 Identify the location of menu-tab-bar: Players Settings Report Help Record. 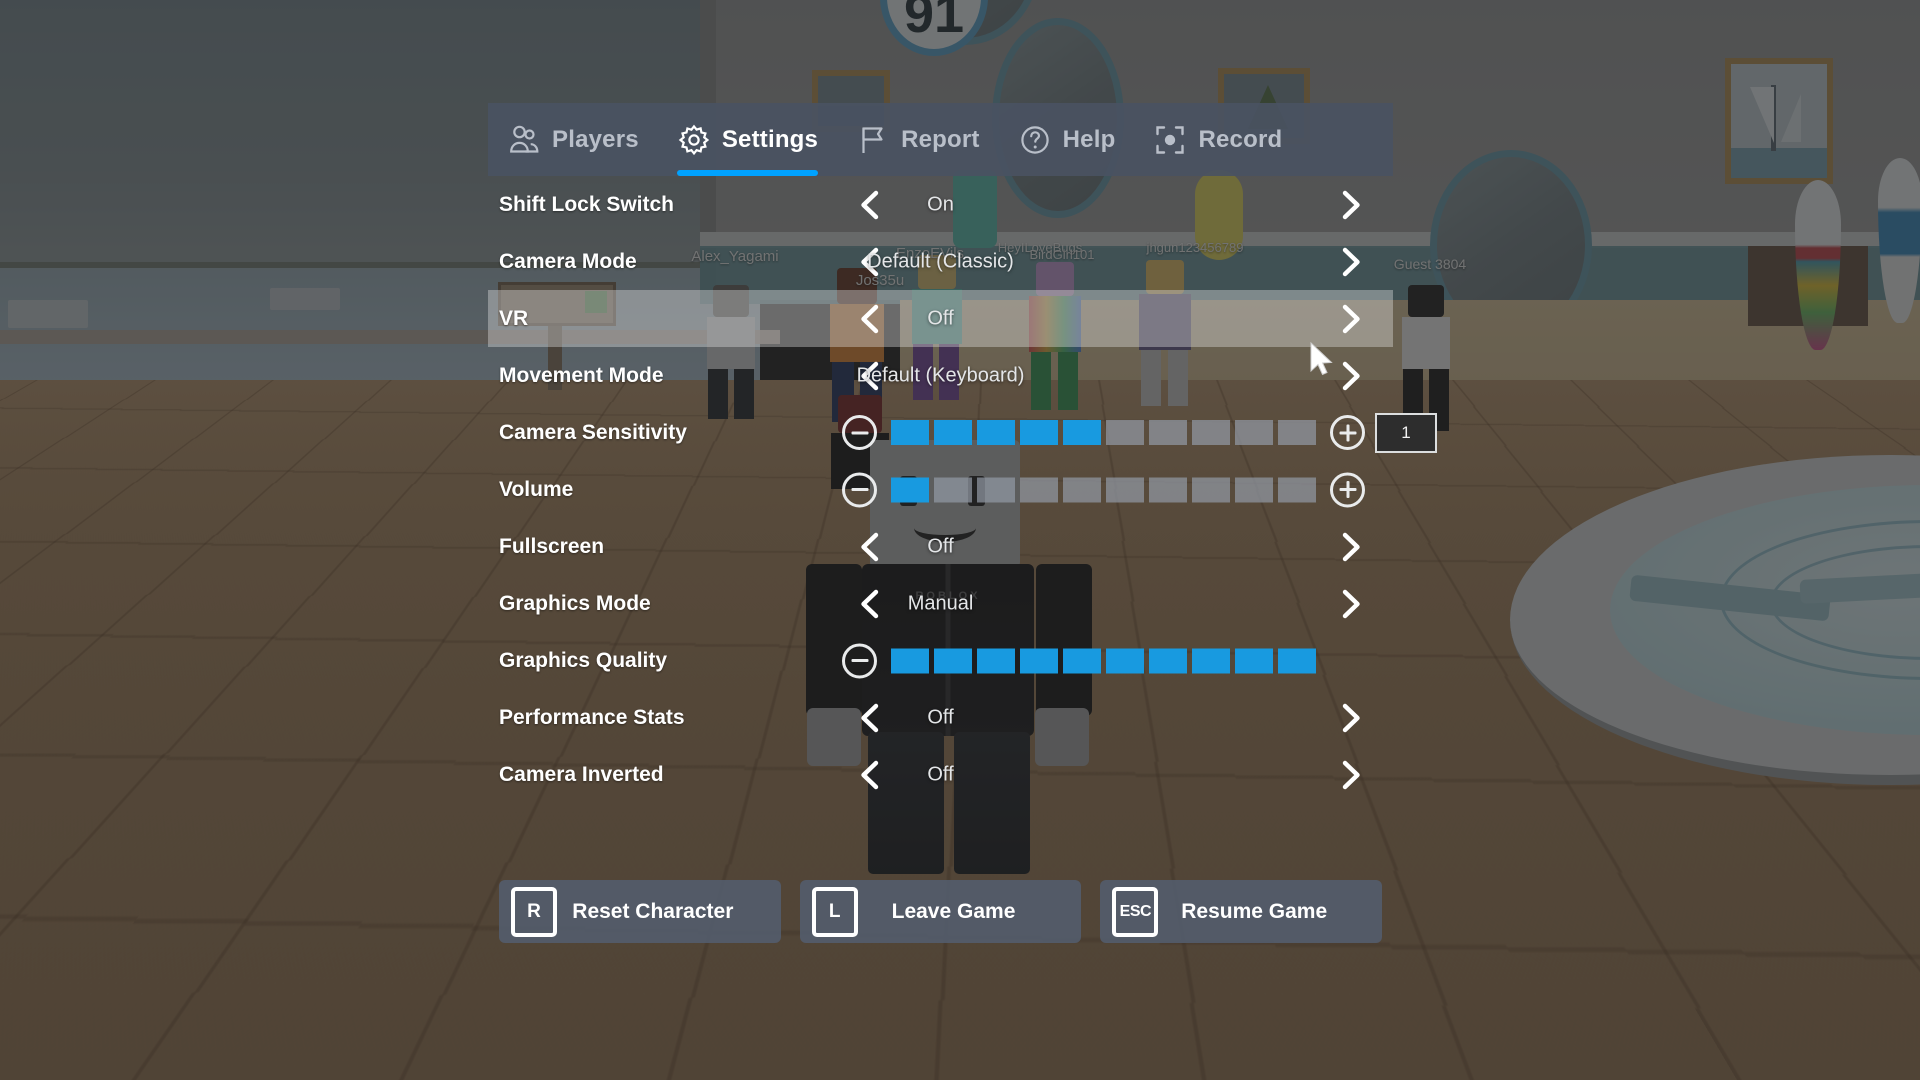
(940, 139).